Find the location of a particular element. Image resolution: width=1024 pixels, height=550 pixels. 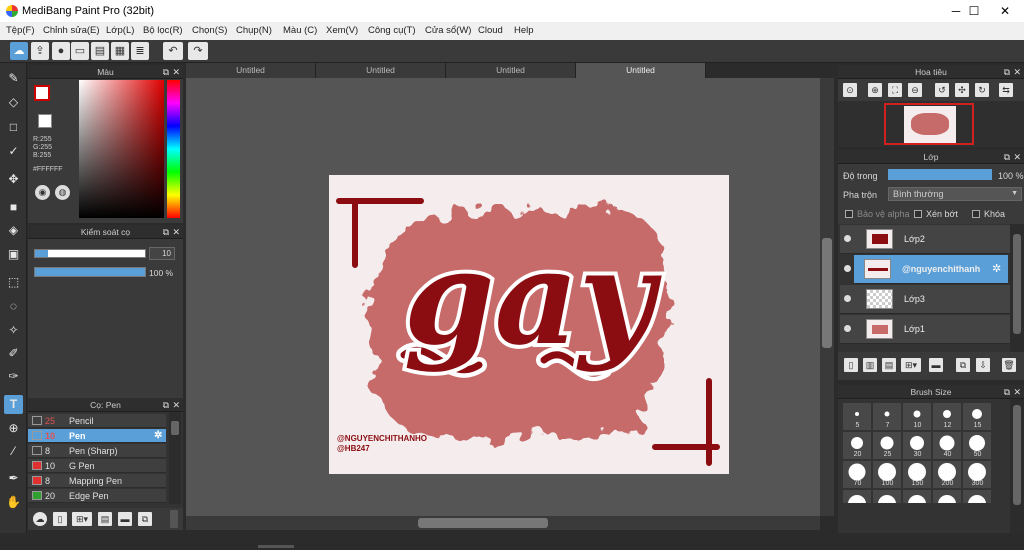

text-tool-icon: T is located at coordinates (13, 404).